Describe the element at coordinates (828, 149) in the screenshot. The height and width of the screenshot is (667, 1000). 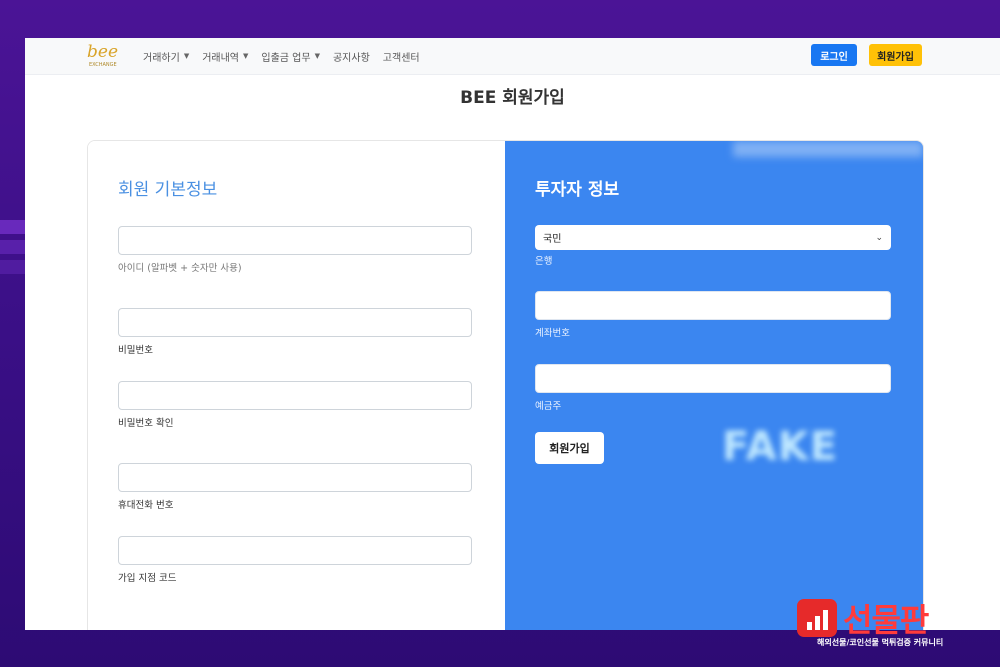
I see `blurred-area` at that location.